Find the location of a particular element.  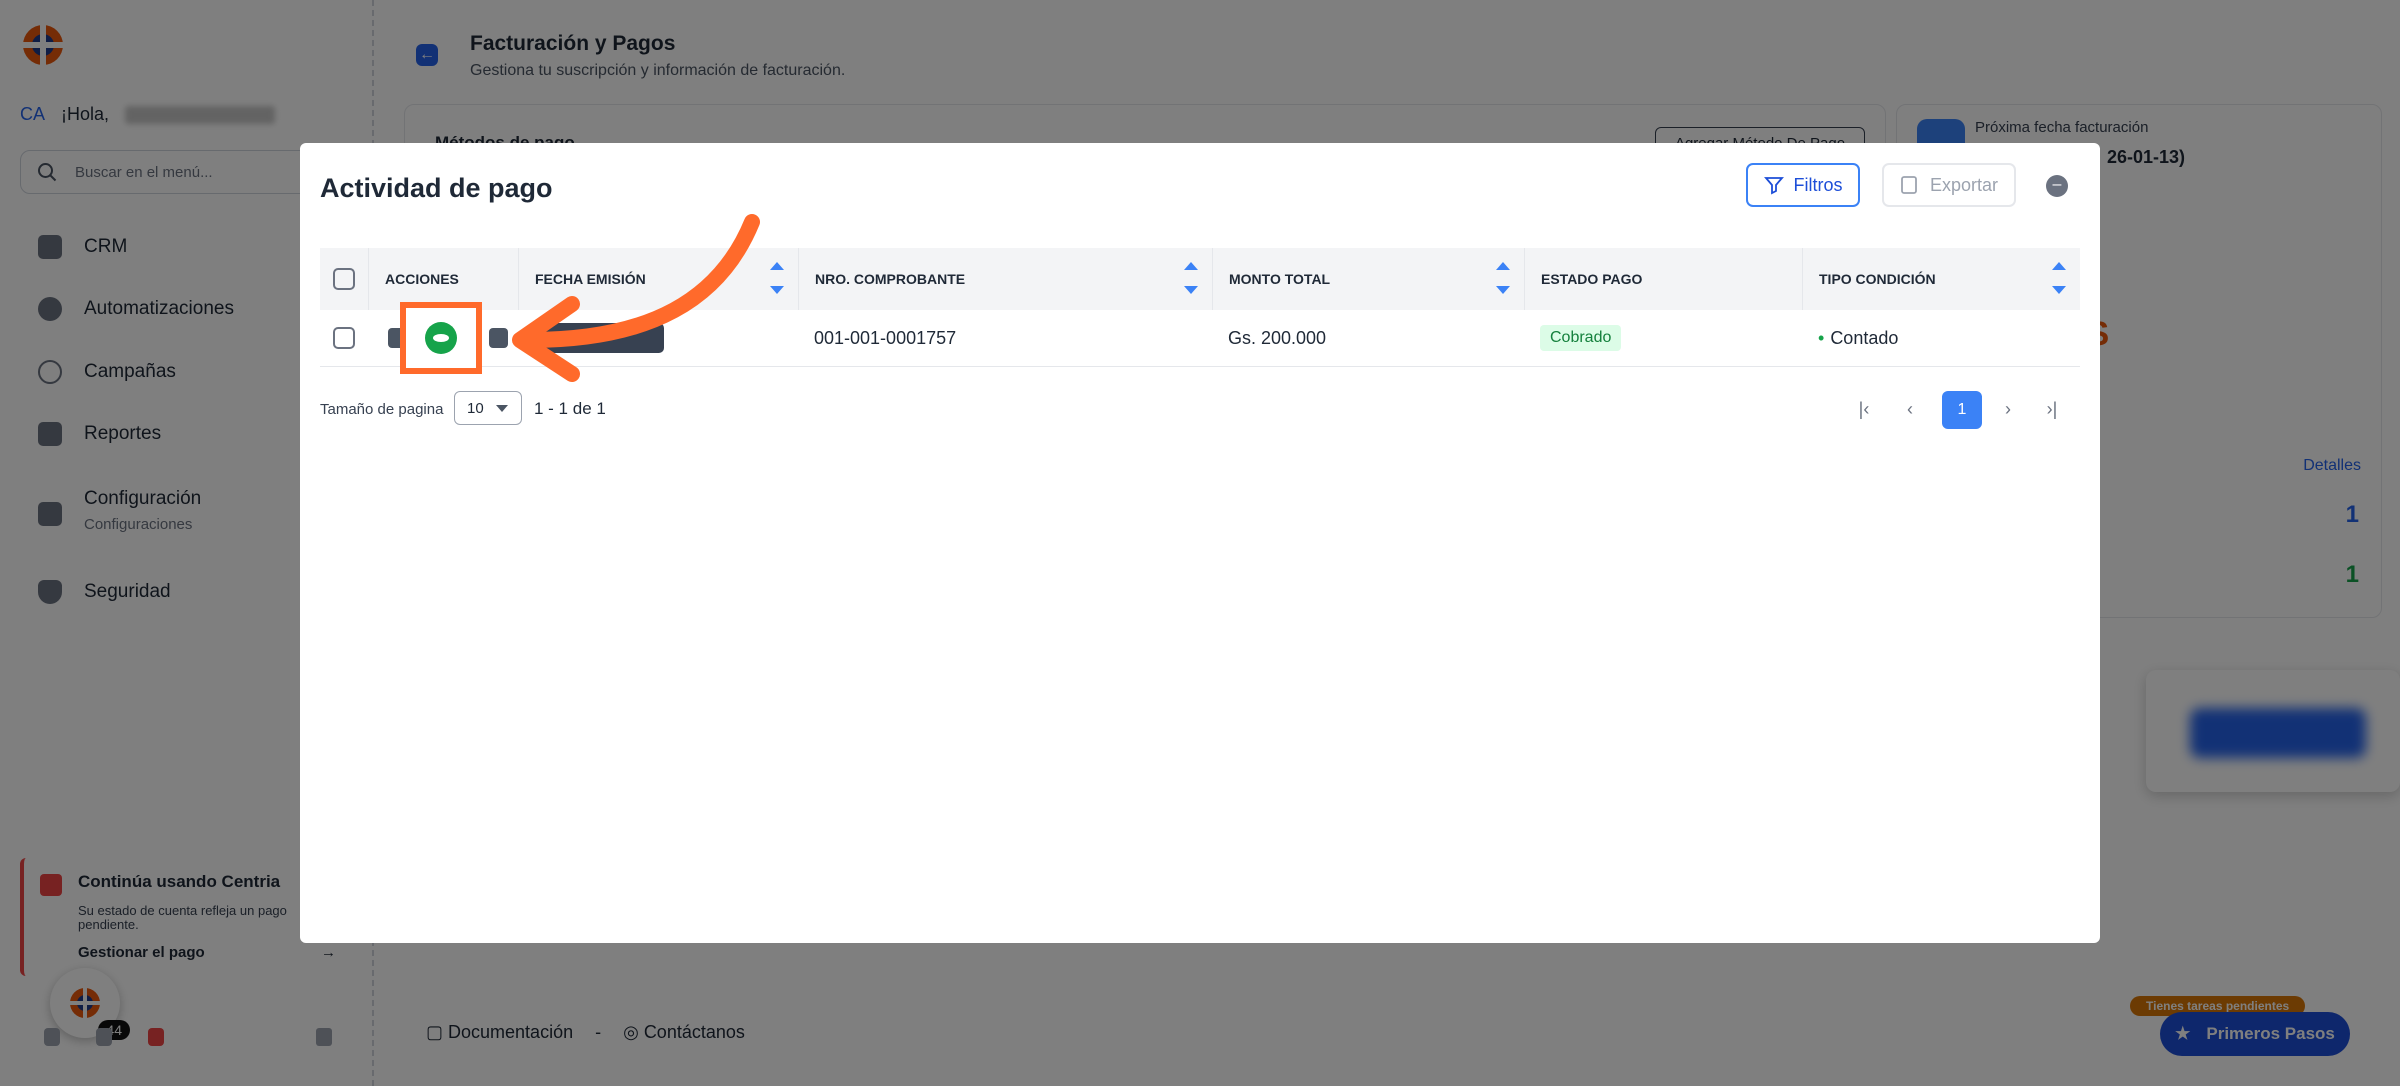

column-header-tipo-condicion: TIPO CONDICIÓN is located at coordinates (1941, 279).